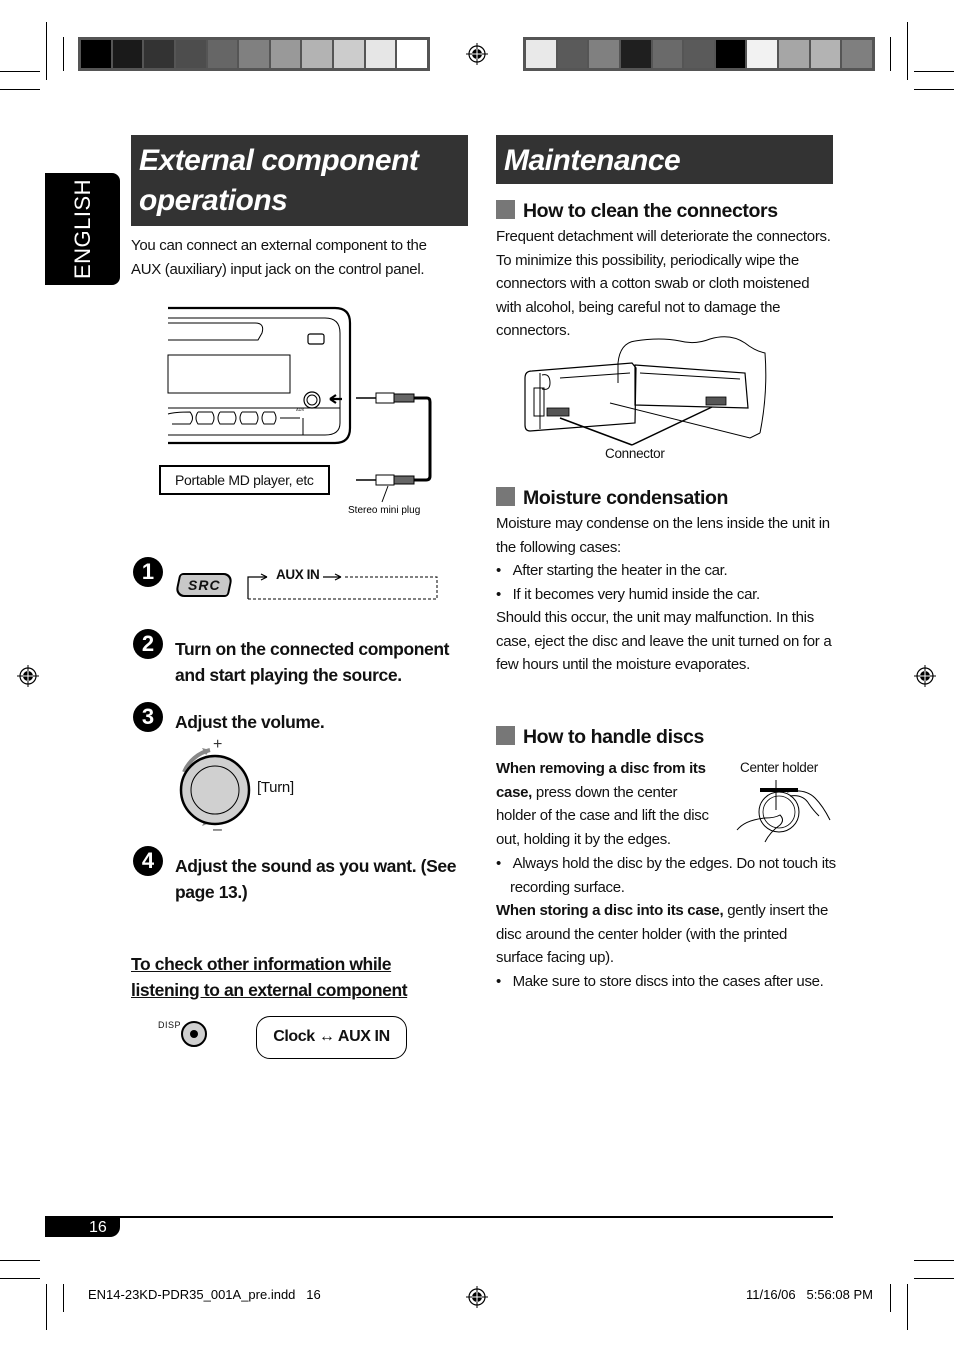  What do you see at coordinates (592, 160) in the screenshot?
I see `maintenance-title: Maintenance` at bounding box center [592, 160].